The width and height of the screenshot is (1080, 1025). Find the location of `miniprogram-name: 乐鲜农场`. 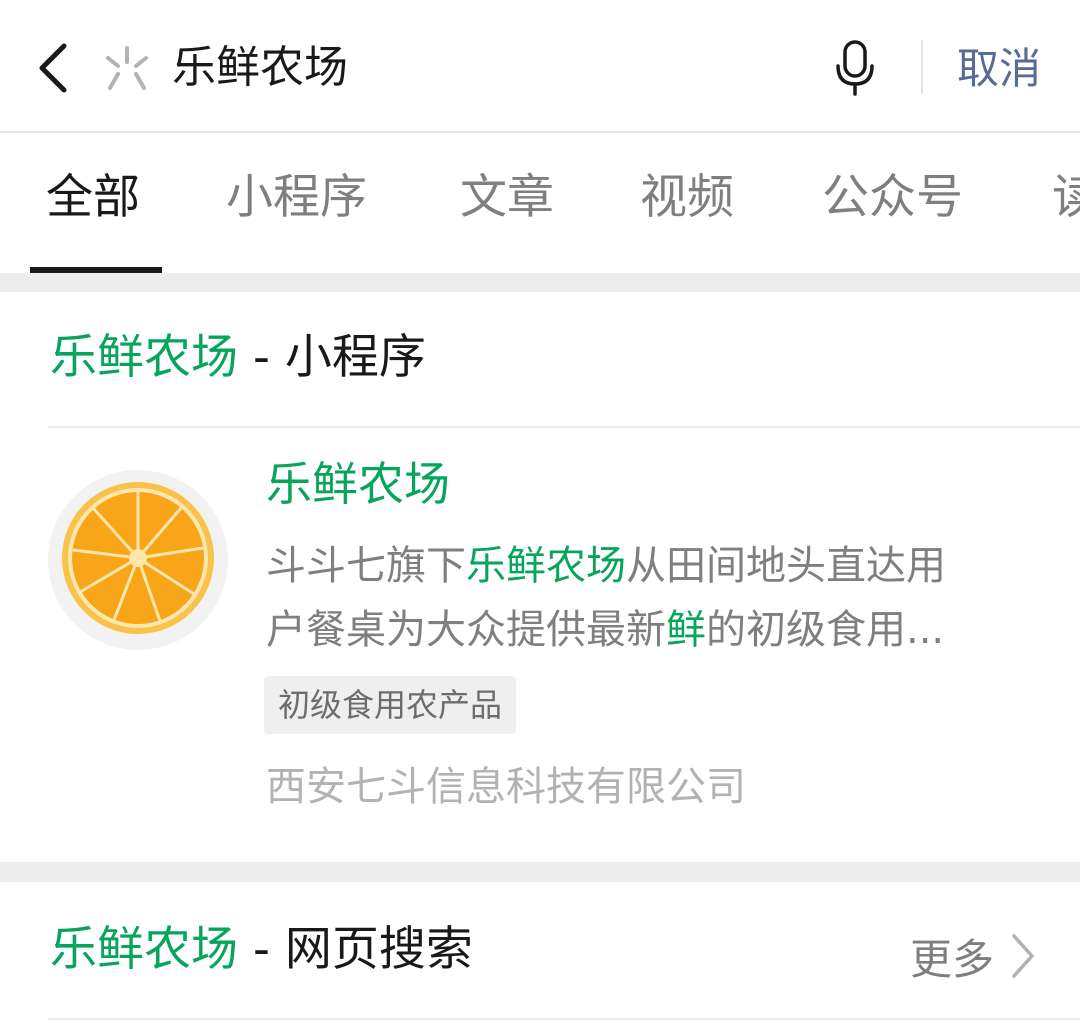

miniprogram-name: 乐鲜农场 is located at coordinates (358, 484).